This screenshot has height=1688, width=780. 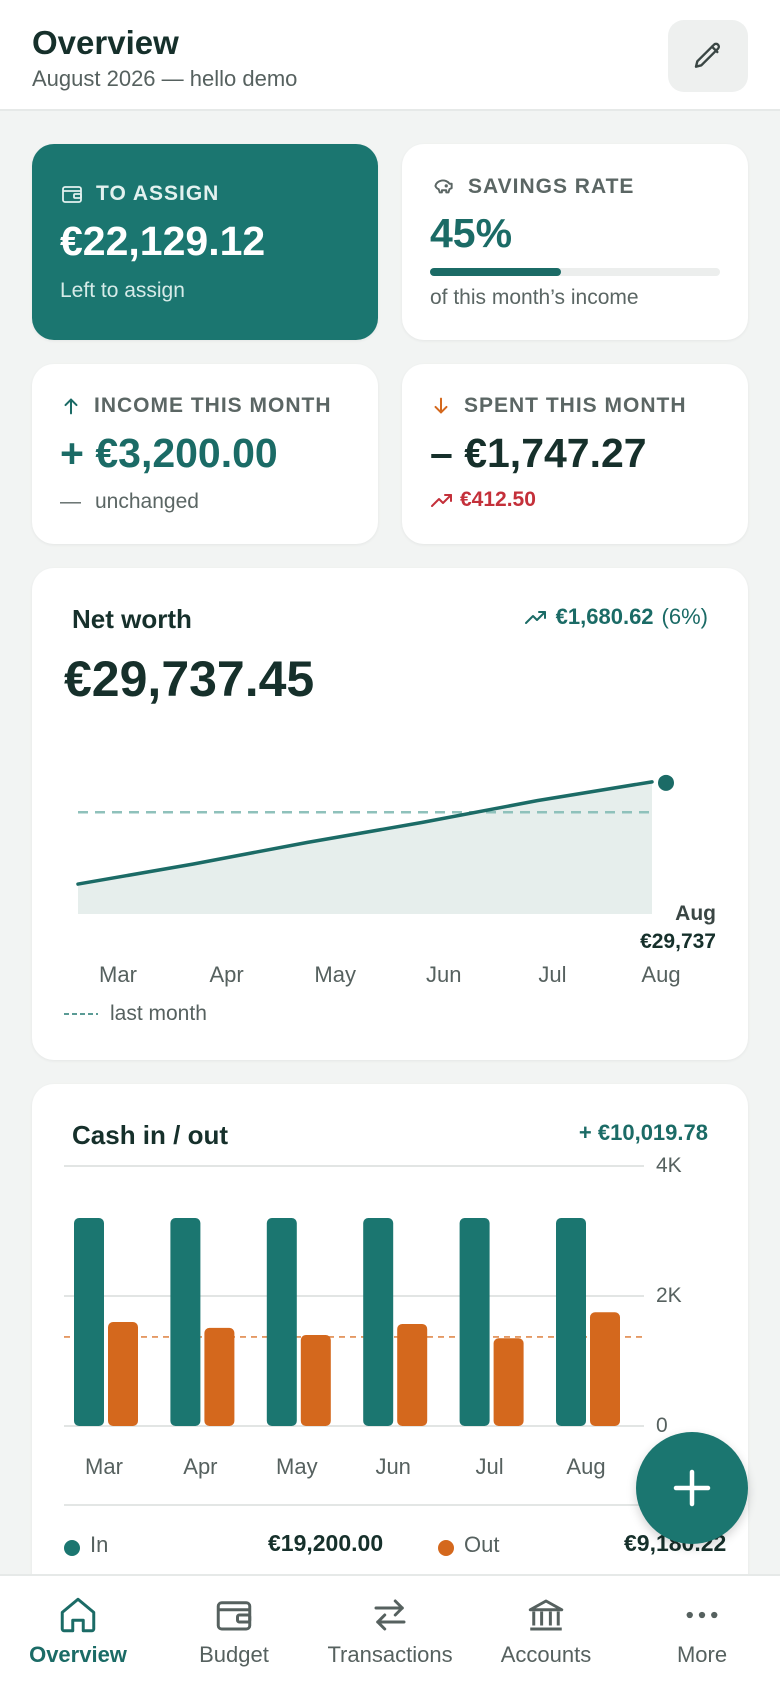 I want to click on legend-out-label: Out, so click(x=482, y=1544).